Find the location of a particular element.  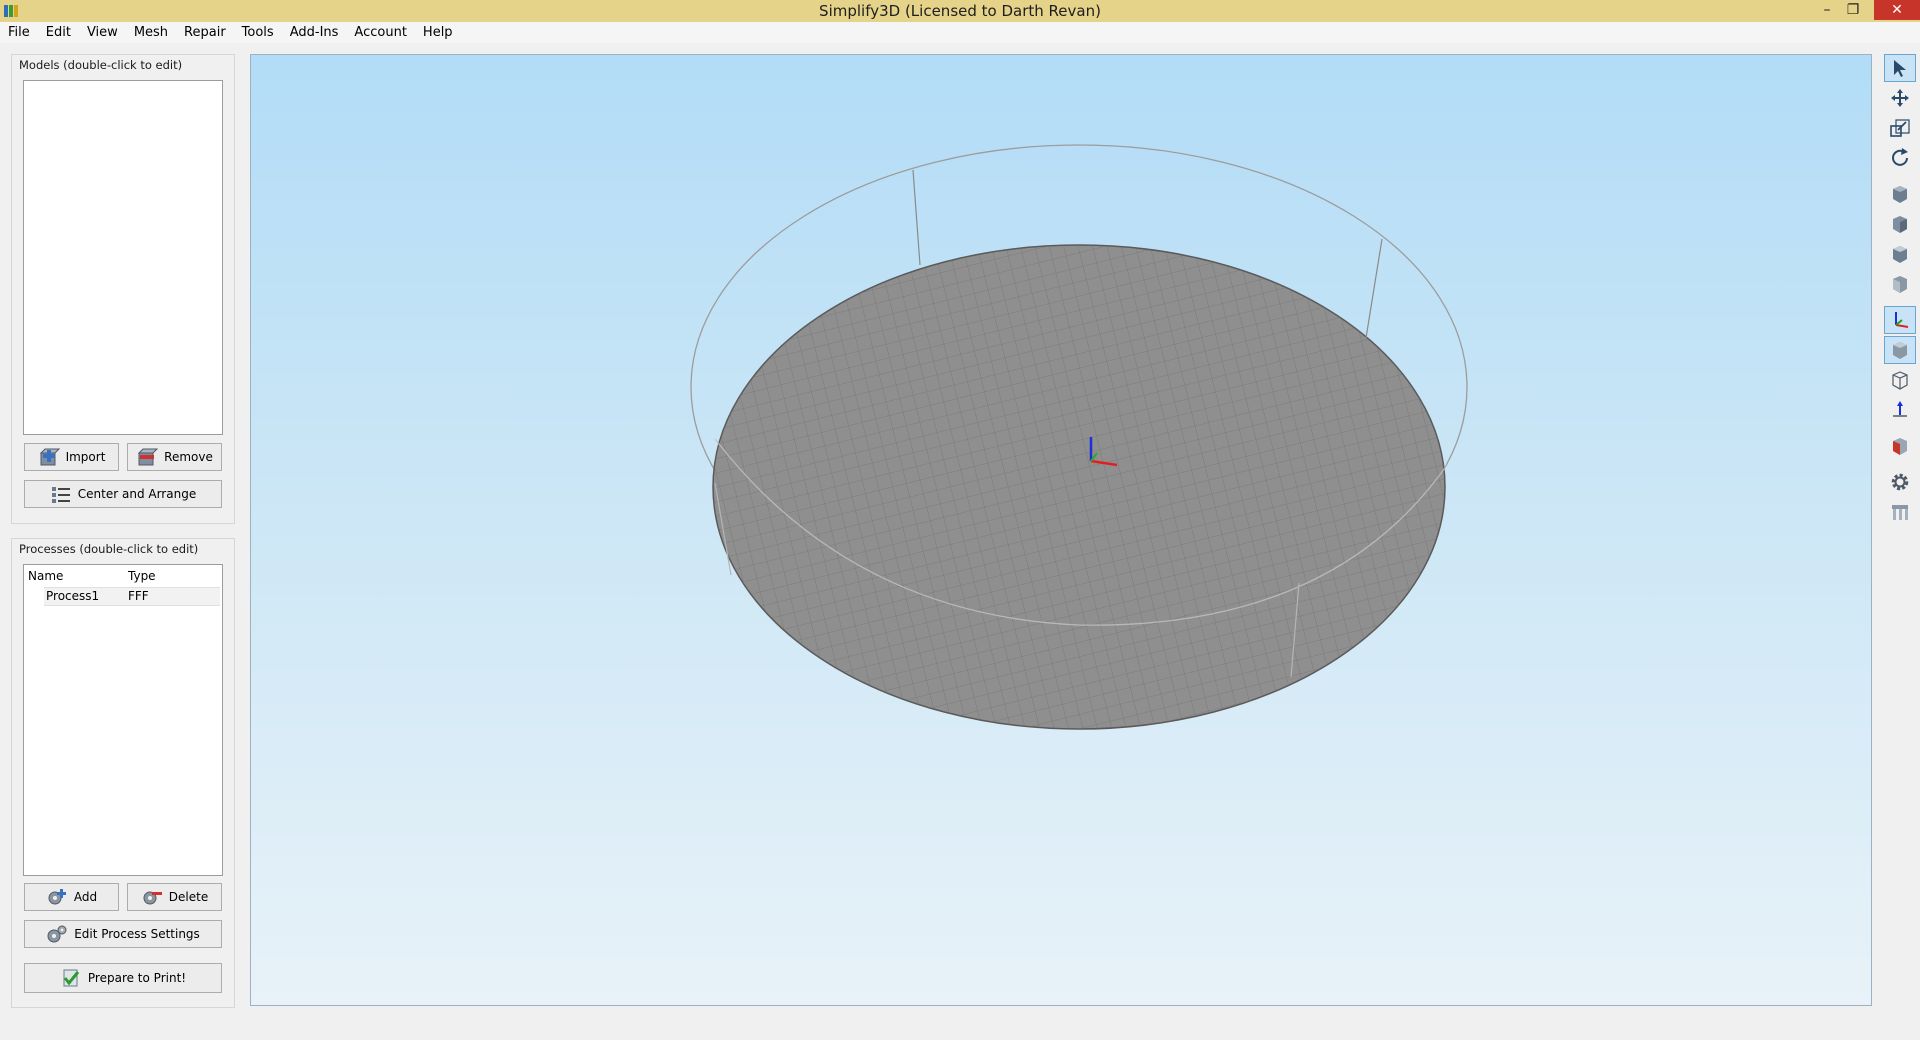

minimize-button: – is located at coordinates (1827, 10).